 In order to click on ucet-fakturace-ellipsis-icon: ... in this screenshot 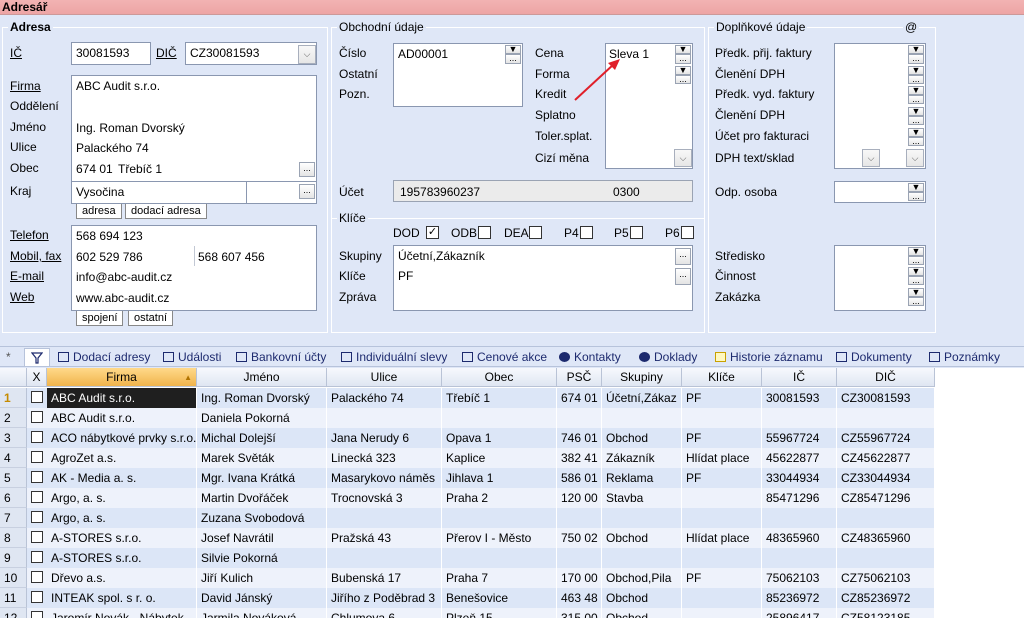, I will do `click(916, 141)`.